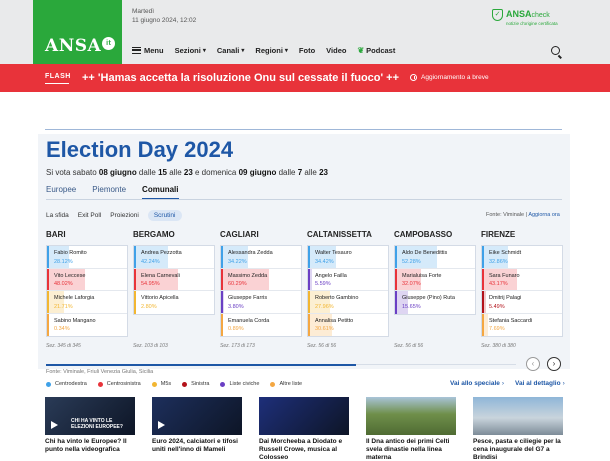 This screenshot has height=461, width=610. What do you see at coordinates (89, 215) in the screenshot?
I see `subtab-exit-poll: Exit Poll` at bounding box center [89, 215].